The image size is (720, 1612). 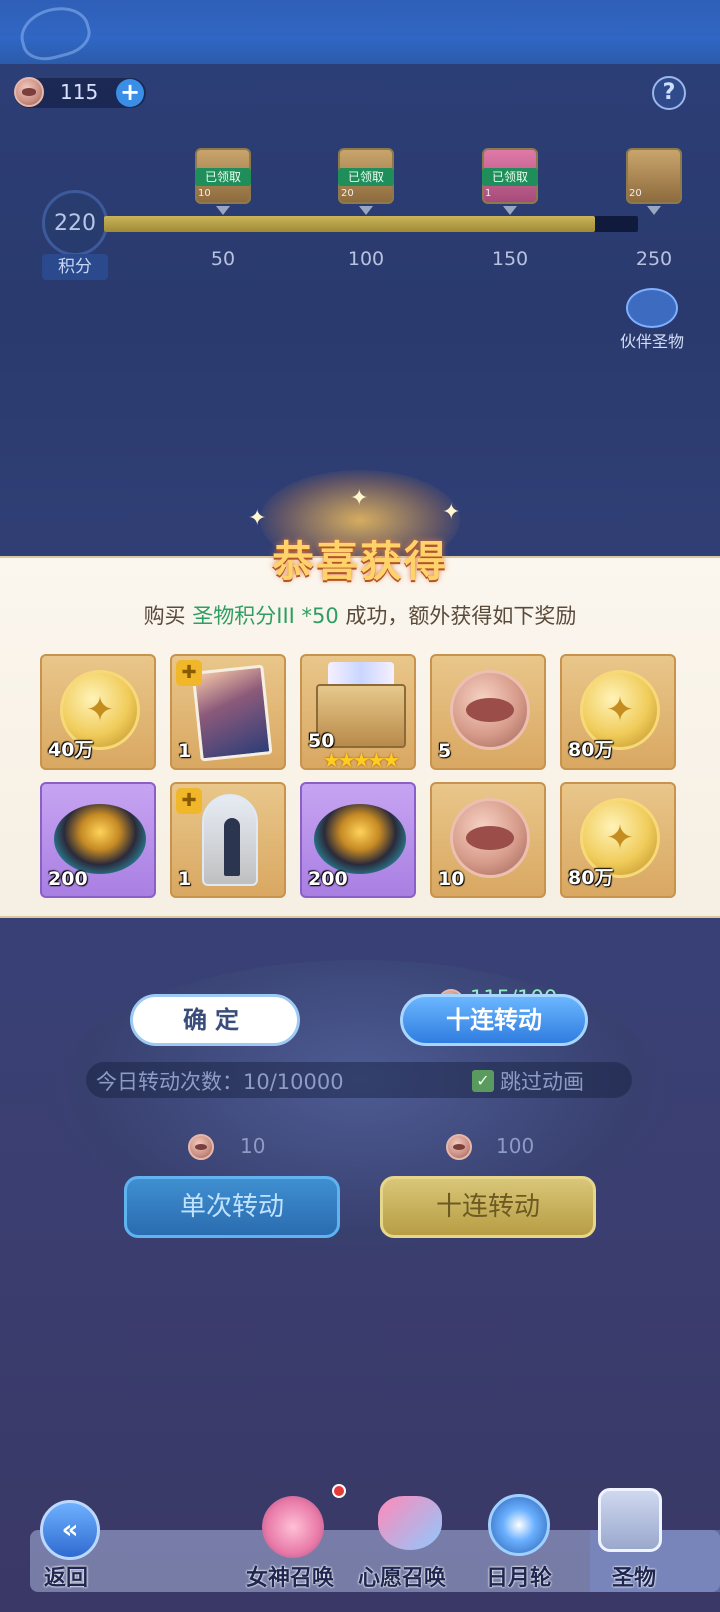 What do you see at coordinates (445, 751) in the screenshot?
I see `reward-count: 5` at bounding box center [445, 751].